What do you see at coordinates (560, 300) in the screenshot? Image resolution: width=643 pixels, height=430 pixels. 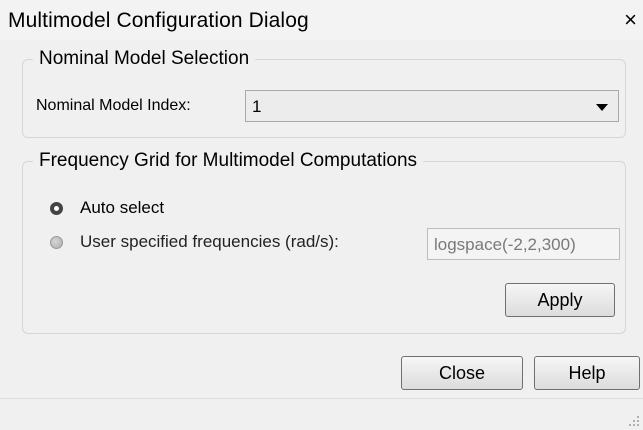 I see `apply-button: Apply` at bounding box center [560, 300].